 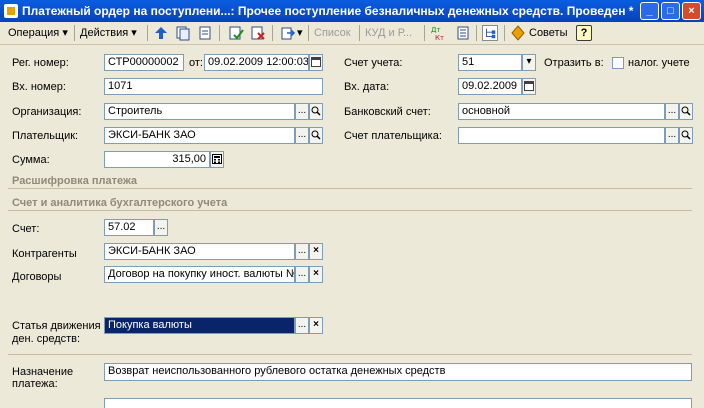 I want to click on go-to-icon, so click(x=288, y=33).